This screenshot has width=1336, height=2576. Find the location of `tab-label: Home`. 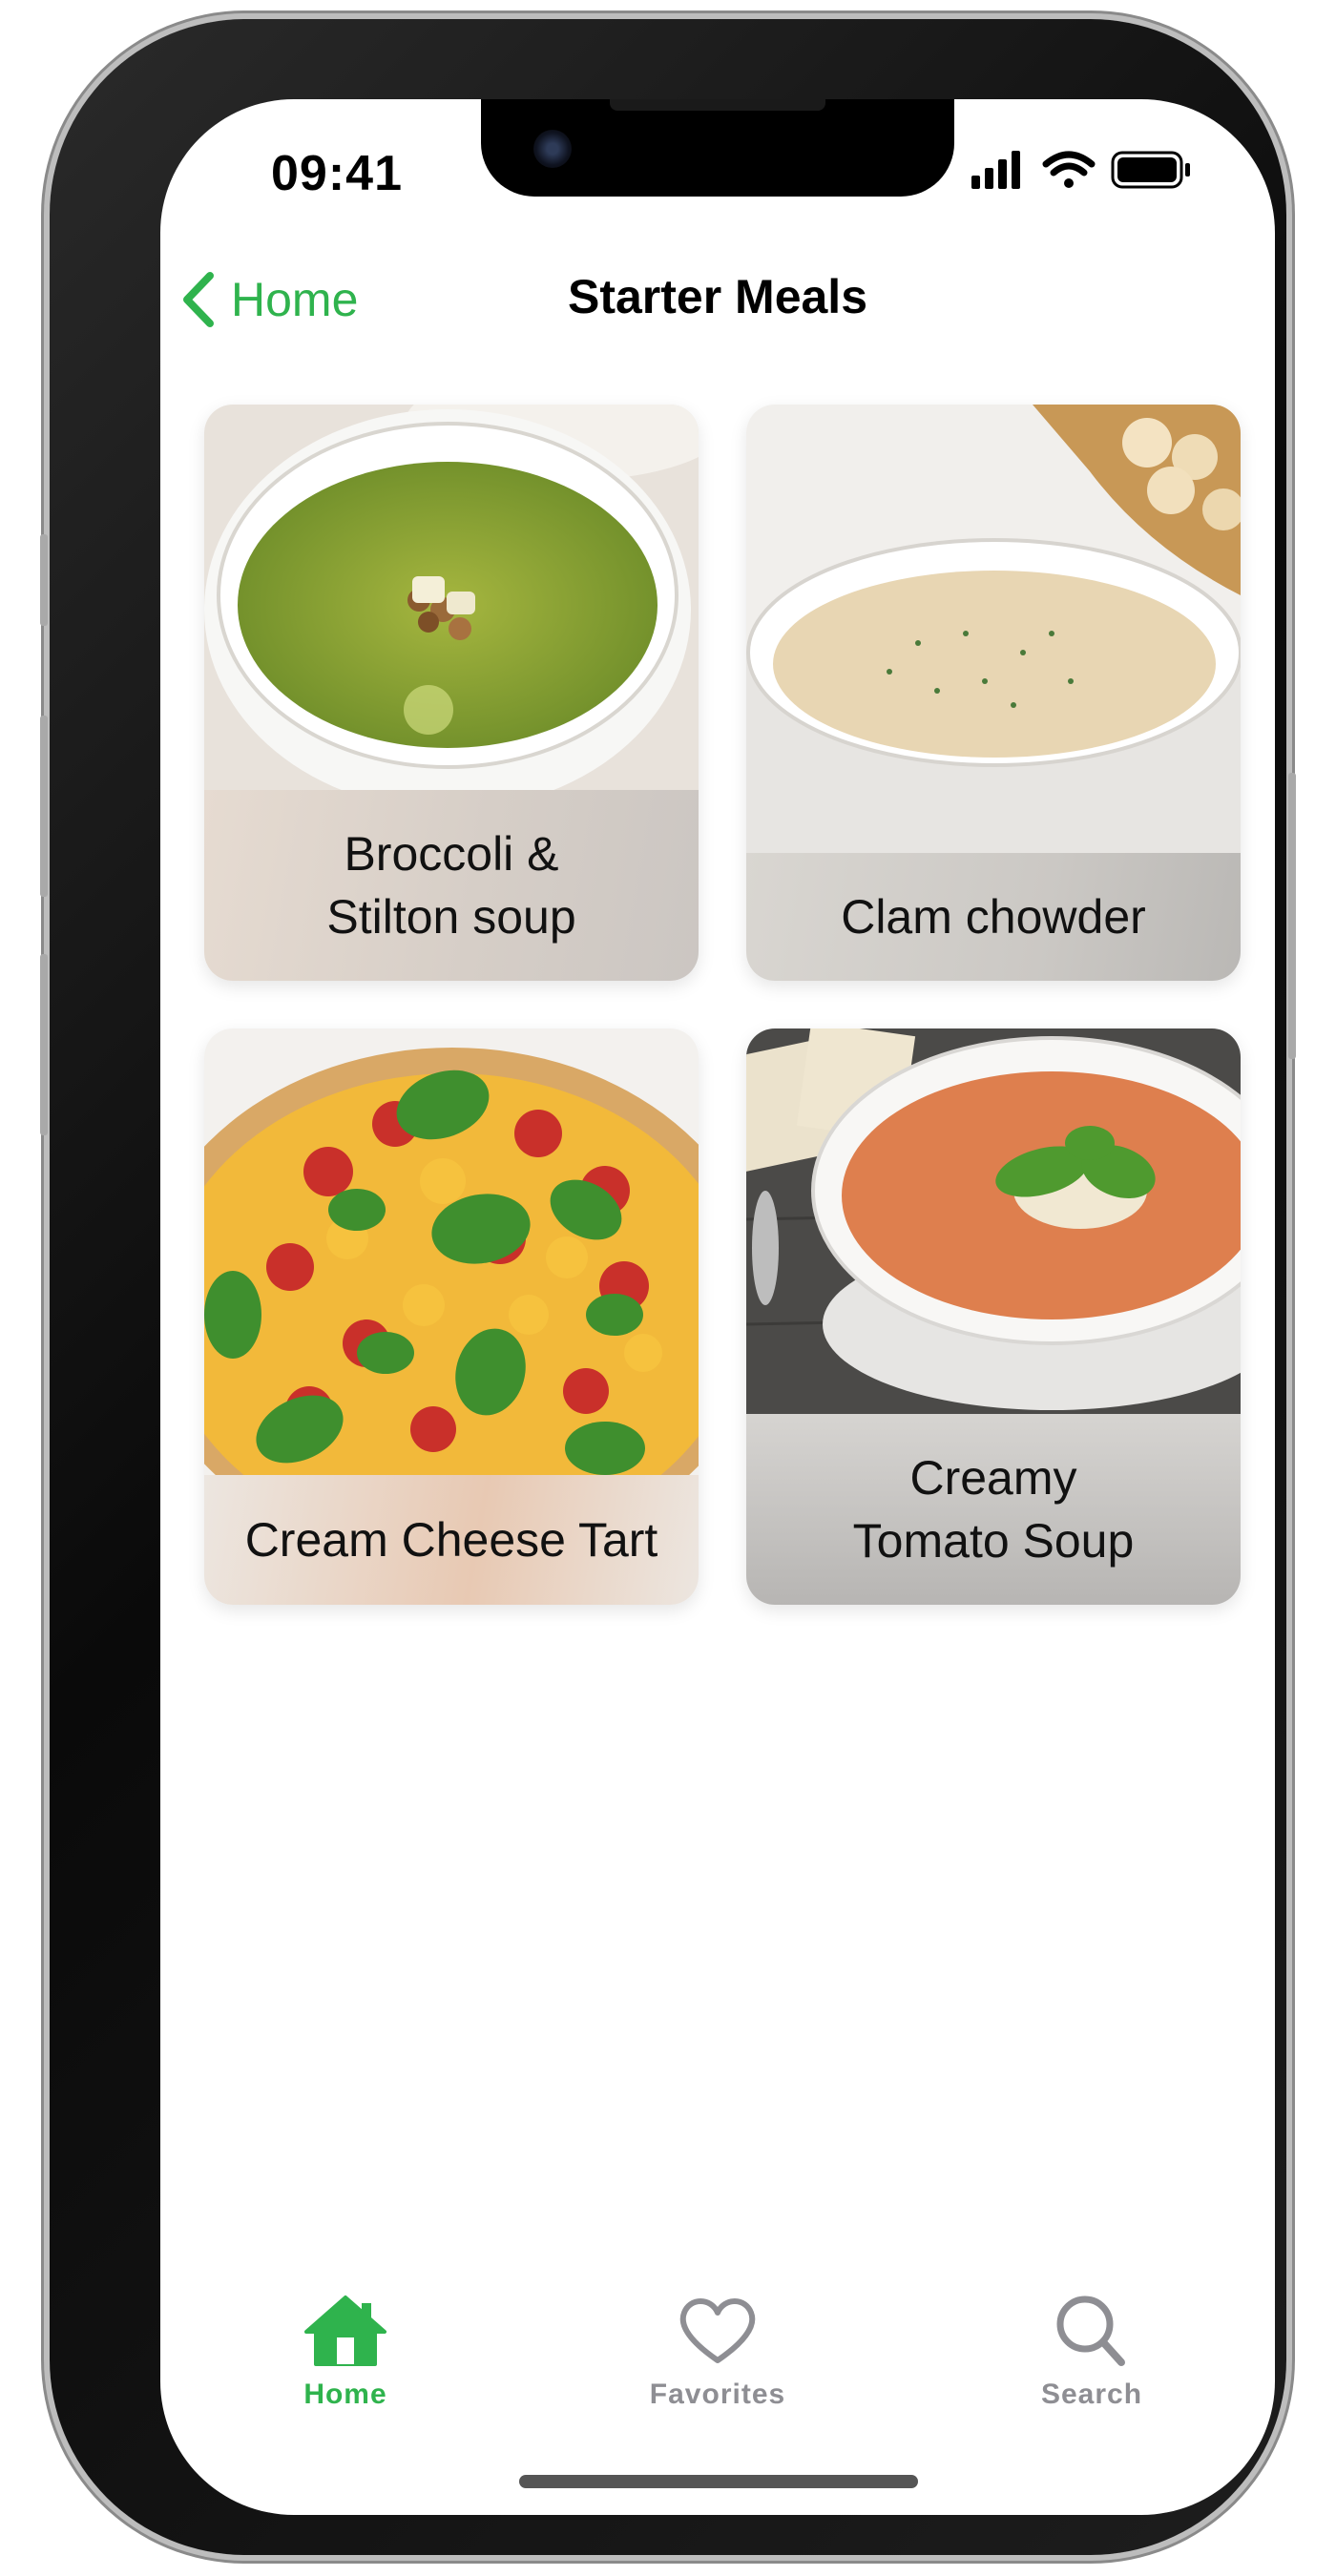

tab-label: Home is located at coordinates (345, 2394).